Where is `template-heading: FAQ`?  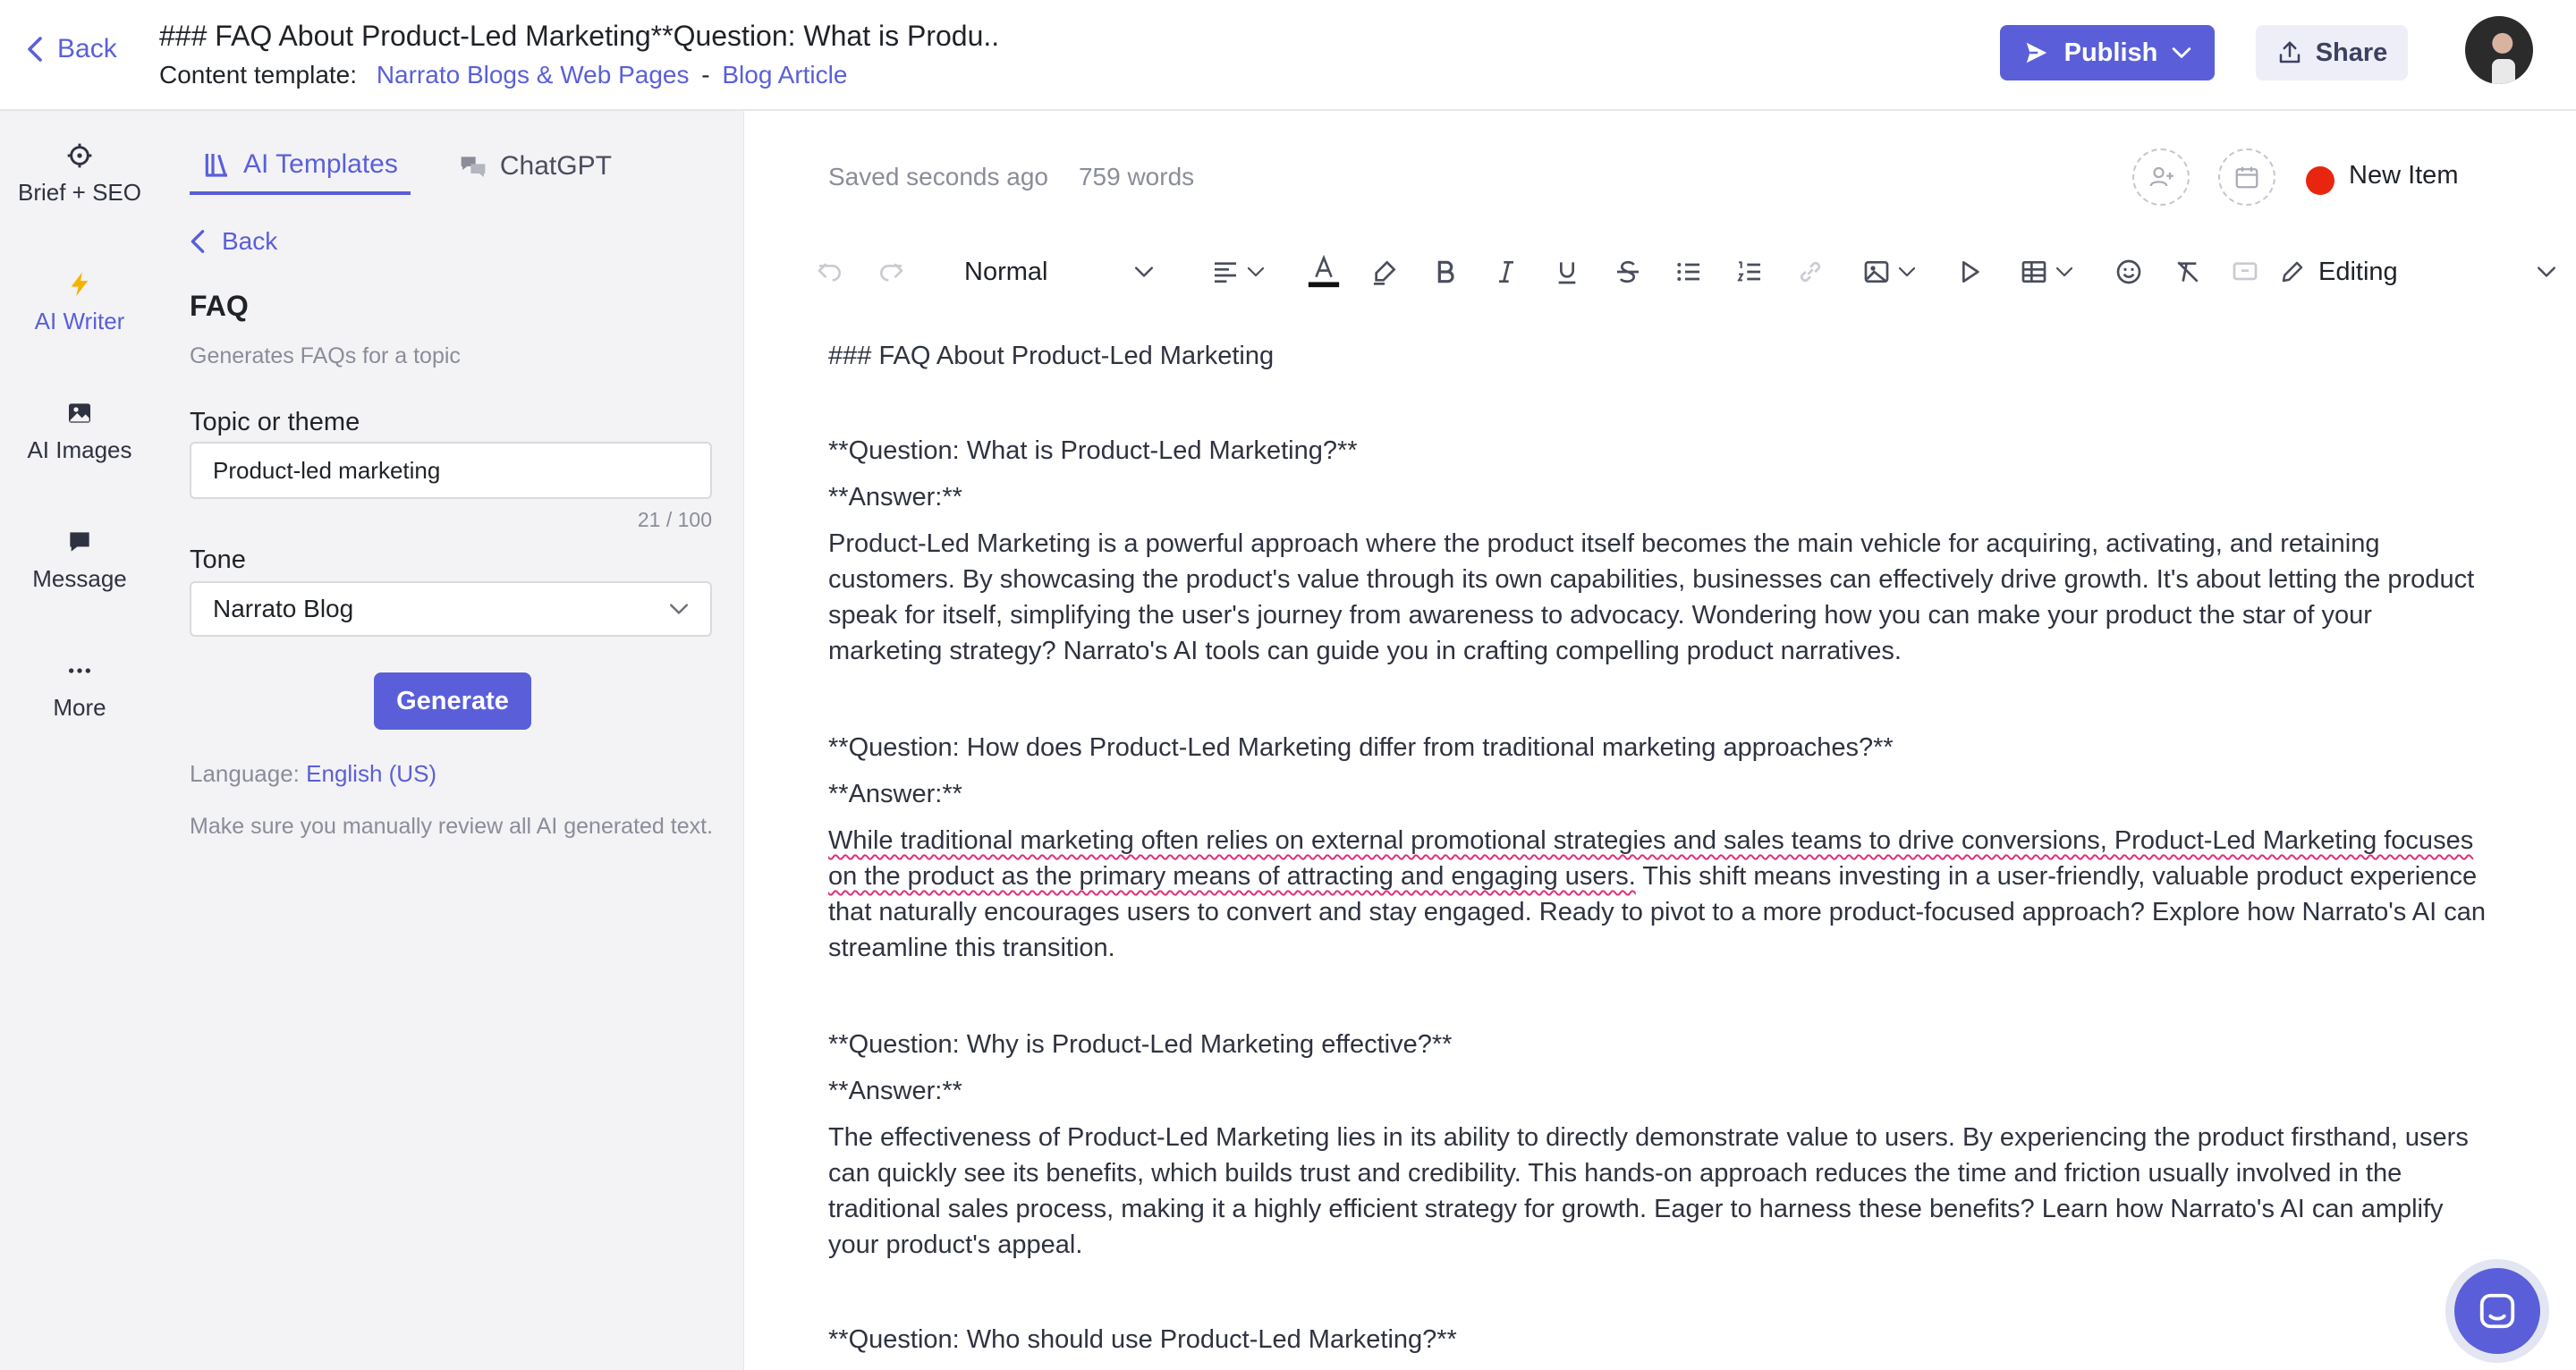
template-heading: FAQ is located at coordinates (219, 306).